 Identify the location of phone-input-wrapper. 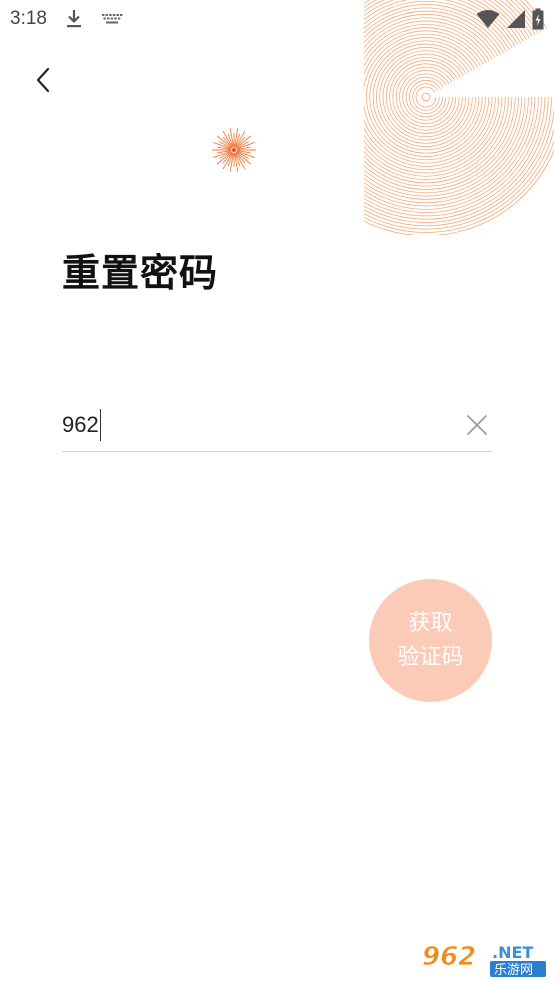
(263, 424).